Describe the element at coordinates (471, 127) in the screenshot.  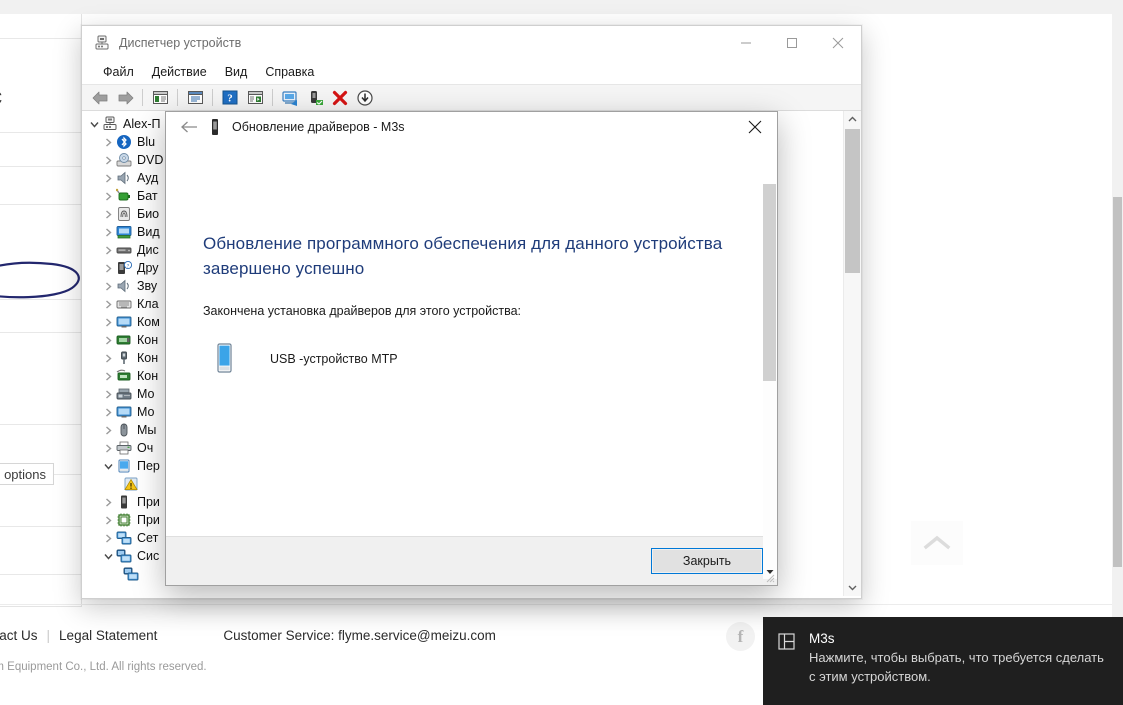
I see `dialog-nav: Обновление драйверов - M3s` at that location.